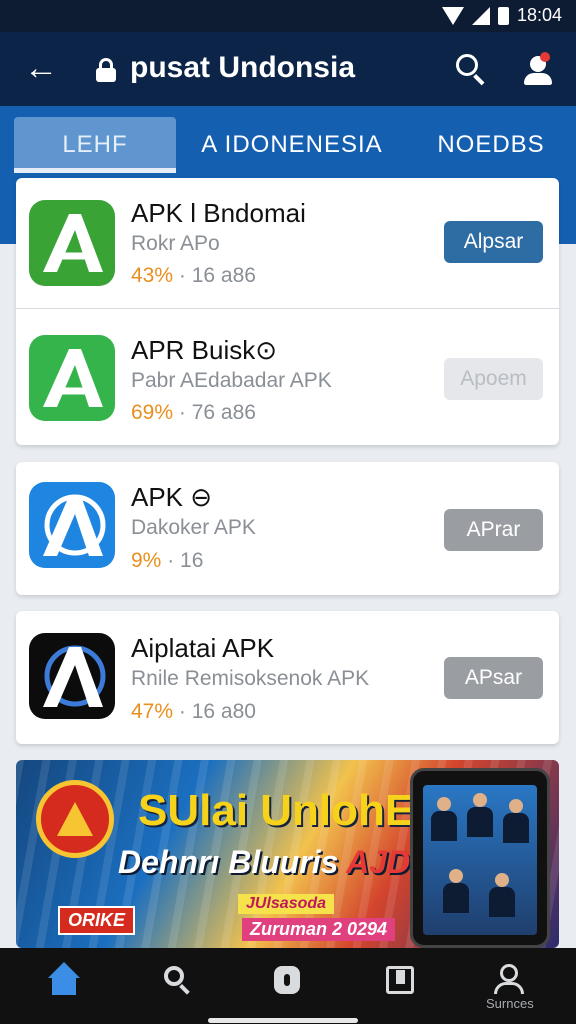 This screenshot has height=1024, width=576. I want to click on banner-subheadline: Dehnrı Bluuris AJDS, so click(275, 862).